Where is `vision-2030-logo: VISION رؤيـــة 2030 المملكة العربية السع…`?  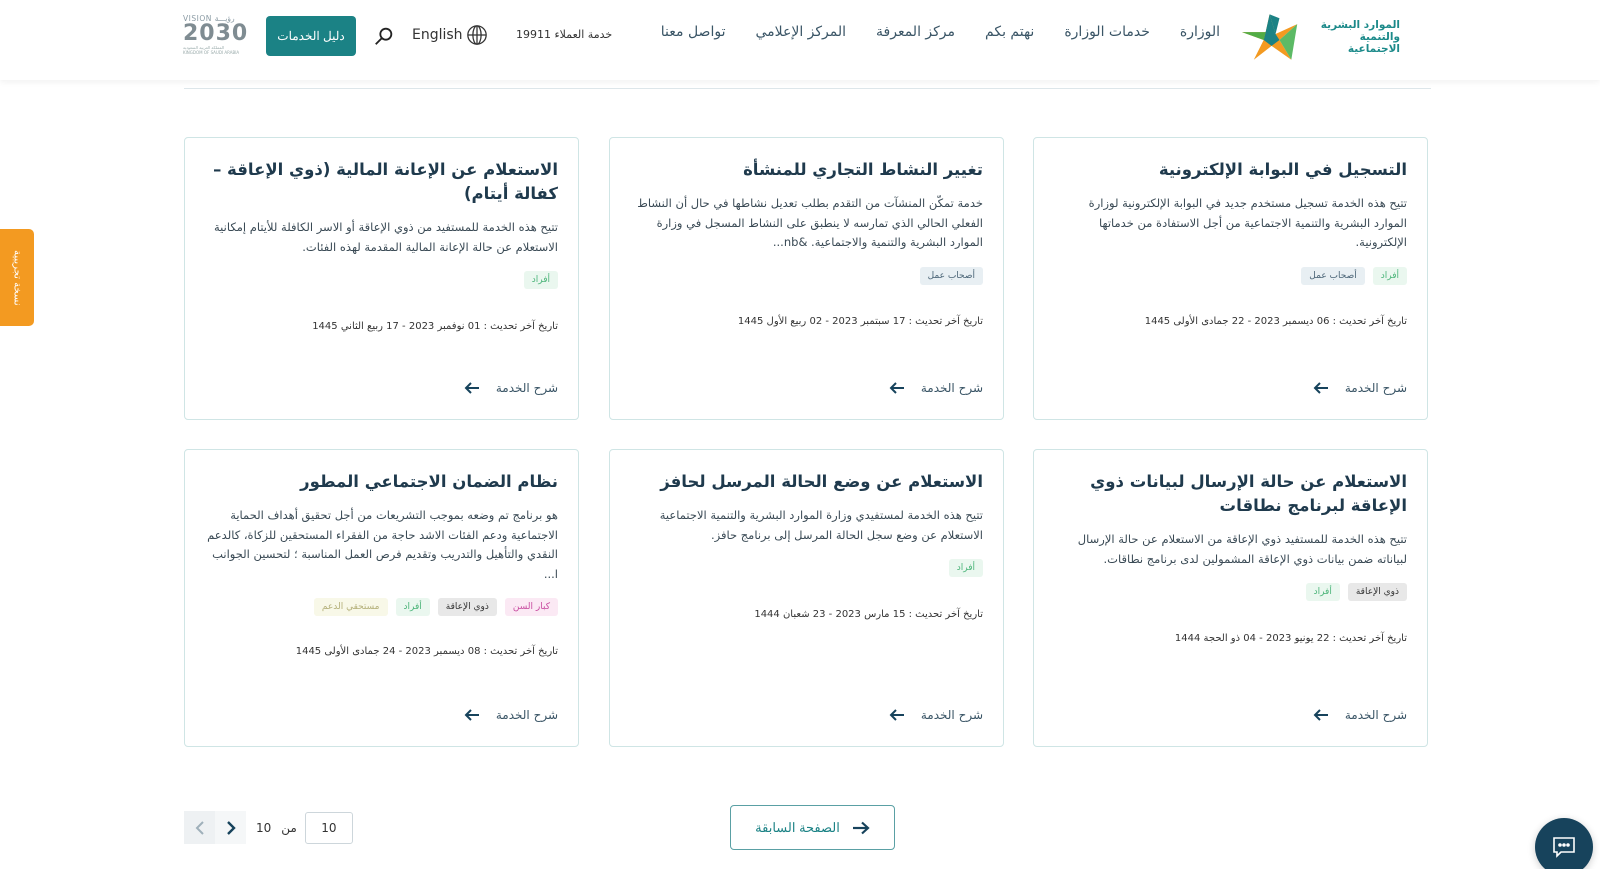
vision-2030-logo: VISION رؤيـــة 2030 المملكة العربية السع… is located at coordinates (215, 37).